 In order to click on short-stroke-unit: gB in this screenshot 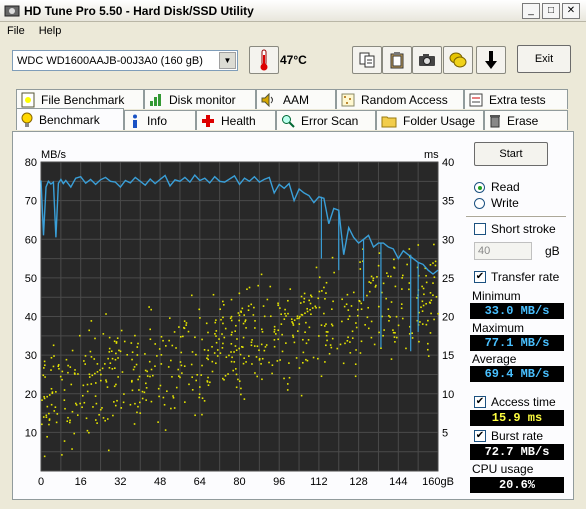, I will do `click(552, 251)`.